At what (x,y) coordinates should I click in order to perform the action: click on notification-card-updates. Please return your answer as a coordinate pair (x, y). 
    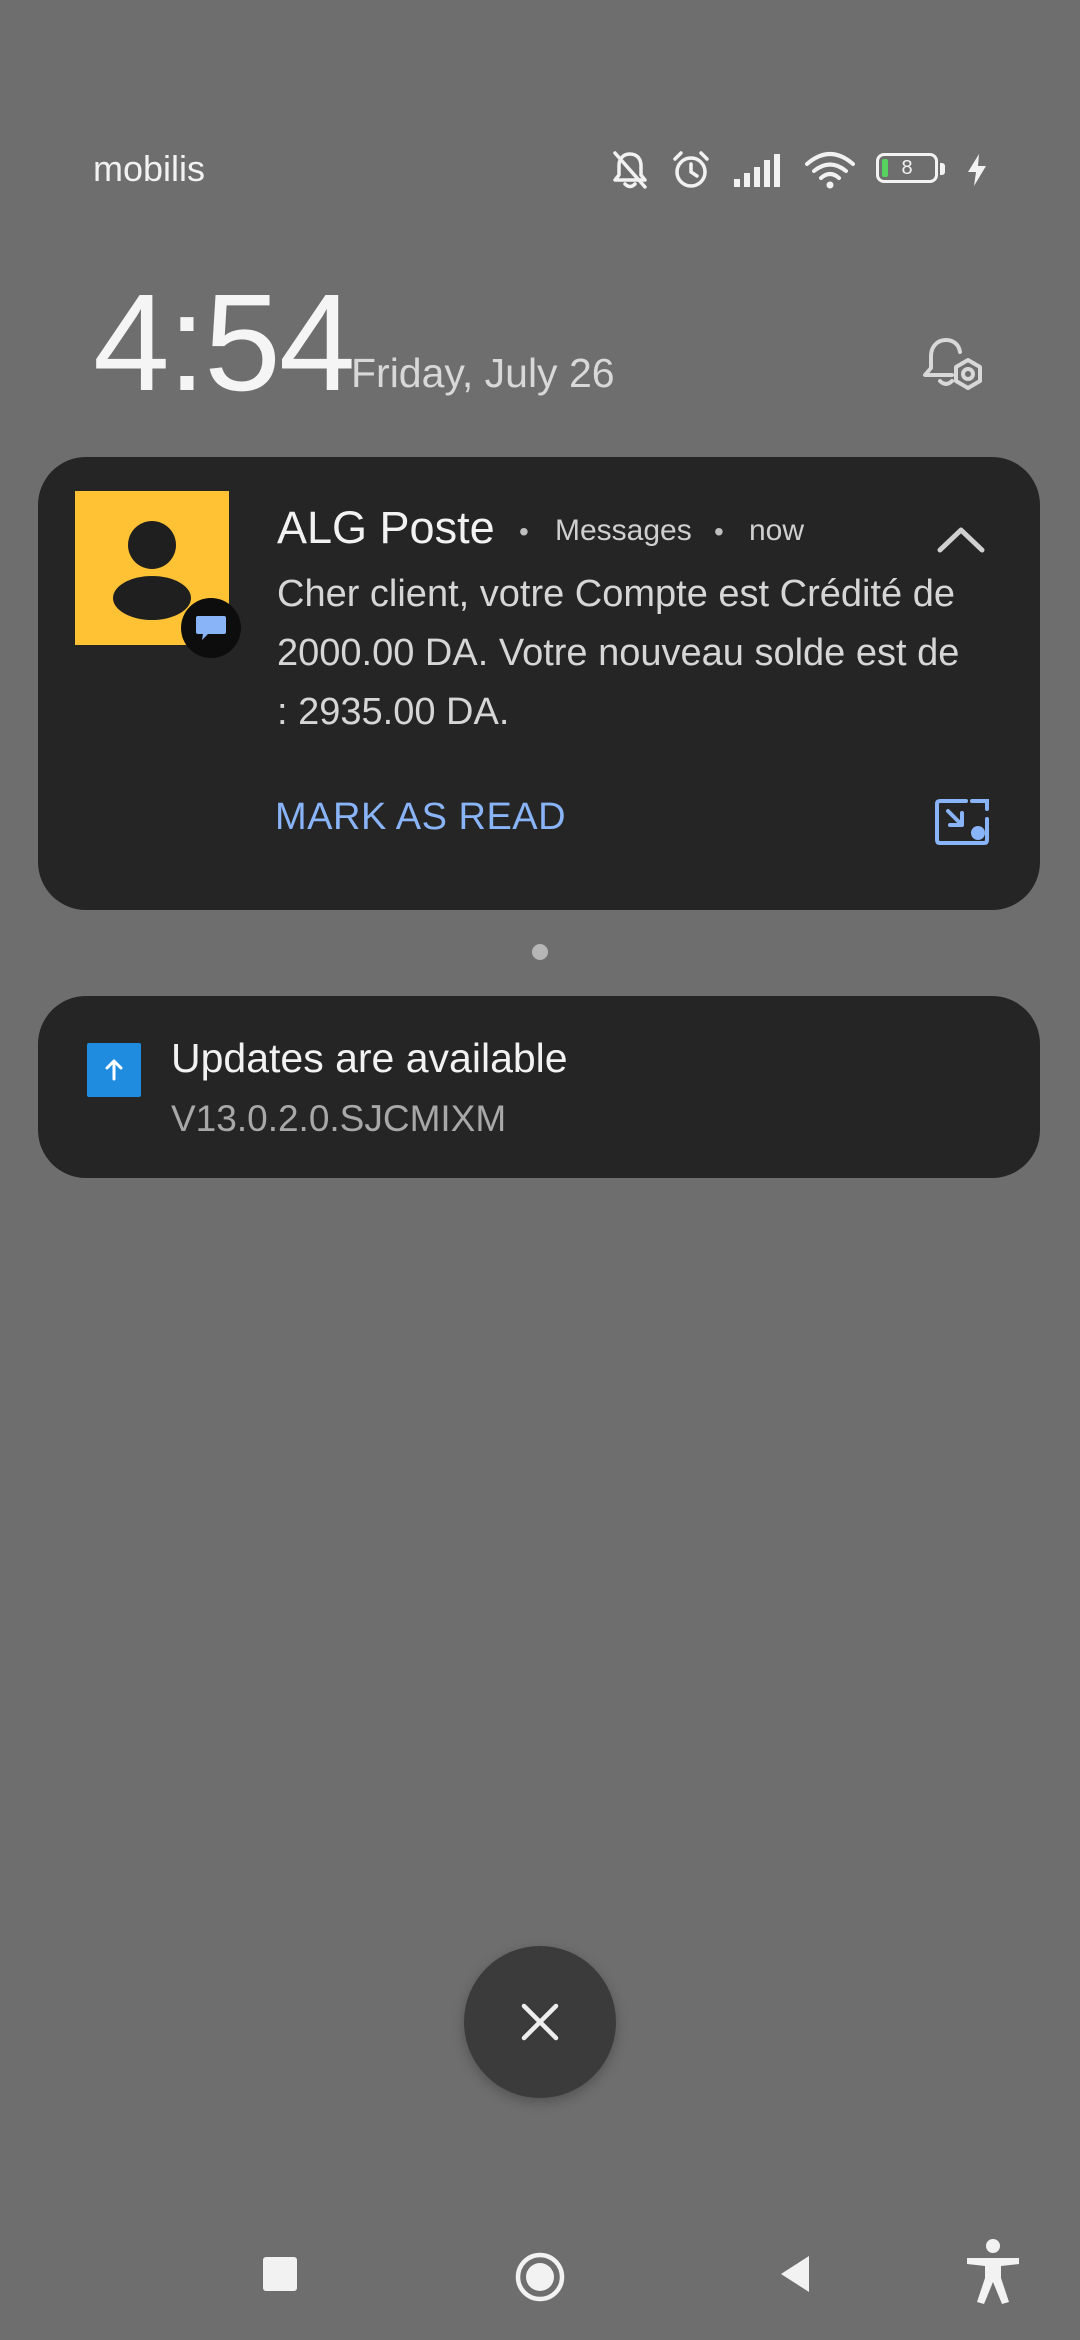
    Looking at the image, I should click on (539, 1087).